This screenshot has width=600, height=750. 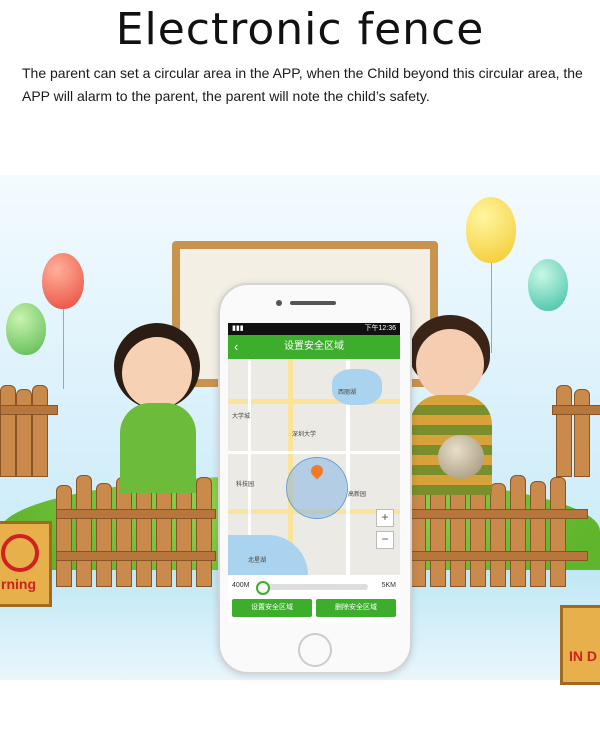 What do you see at coordinates (388, 585) in the screenshot?
I see `slider-max-label: 5KM` at bounding box center [388, 585].